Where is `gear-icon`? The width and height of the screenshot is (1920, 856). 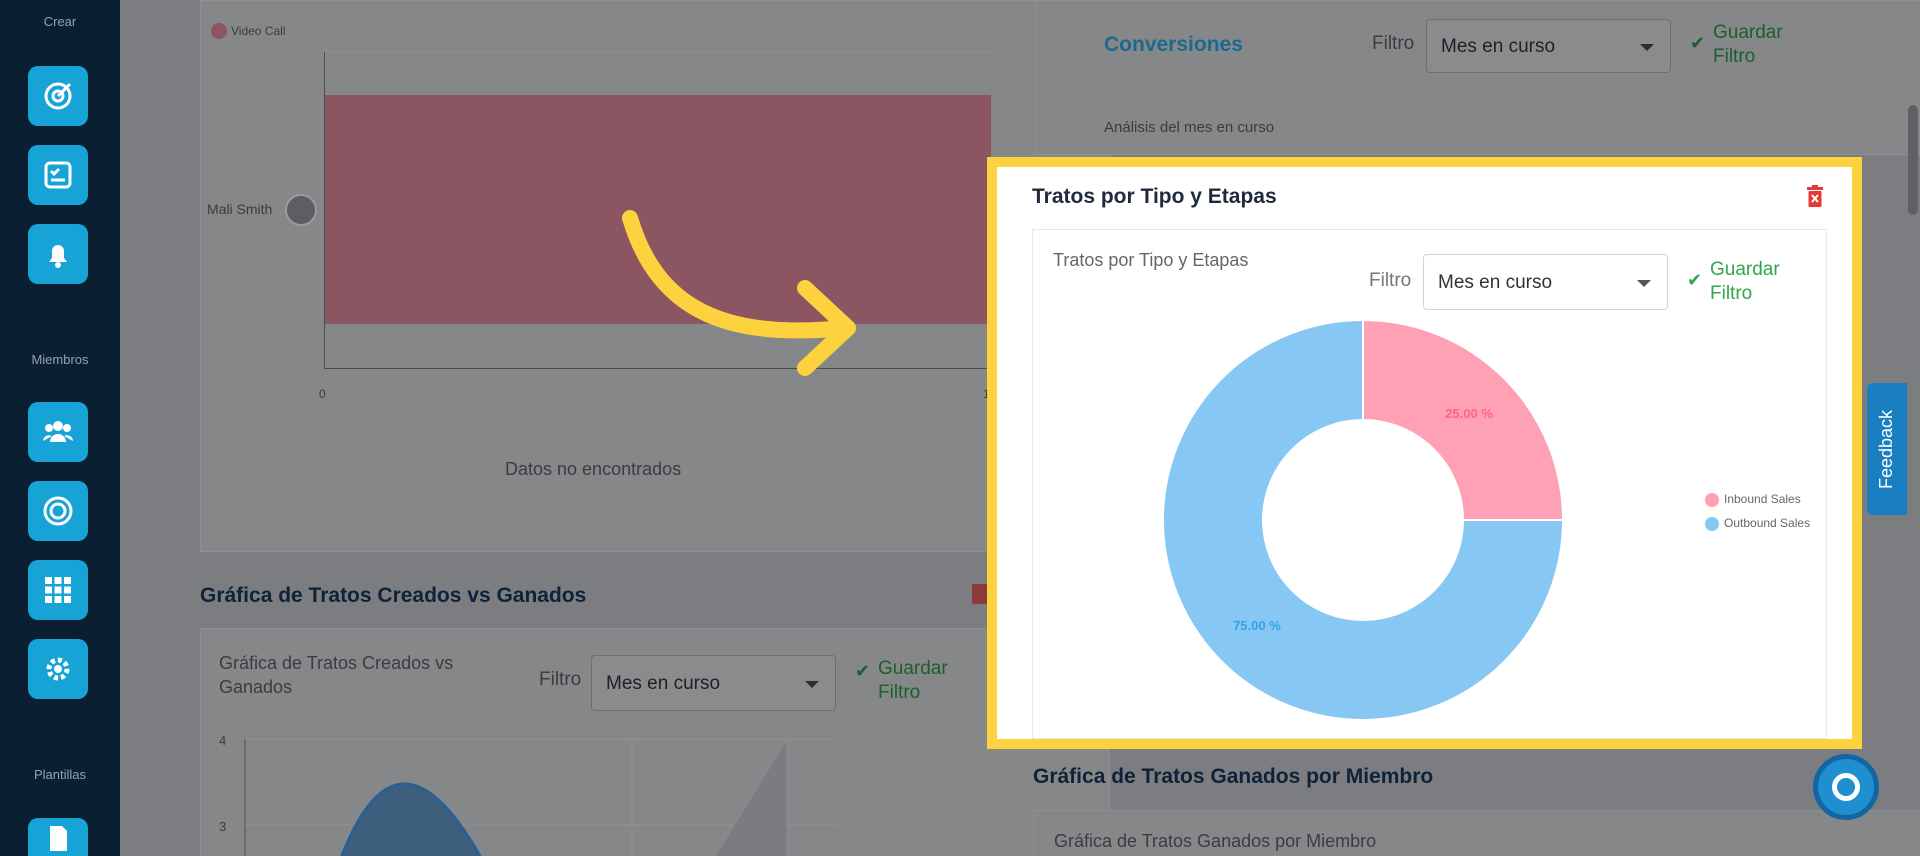
gear-icon is located at coordinates (58, 669).